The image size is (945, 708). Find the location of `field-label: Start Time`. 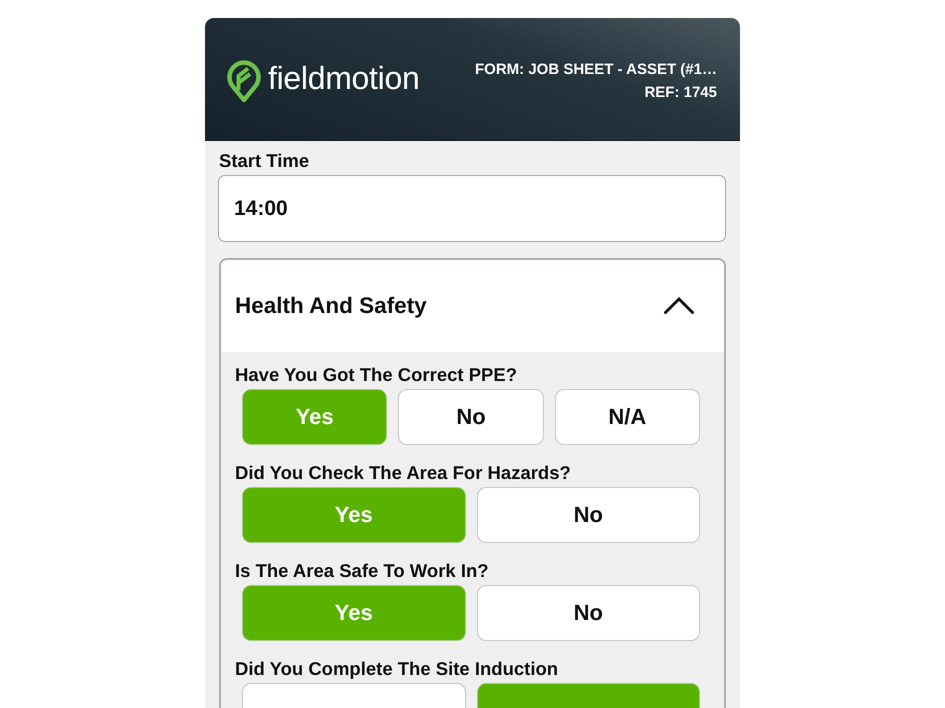

field-label: Start Time is located at coordinates (264, 161).